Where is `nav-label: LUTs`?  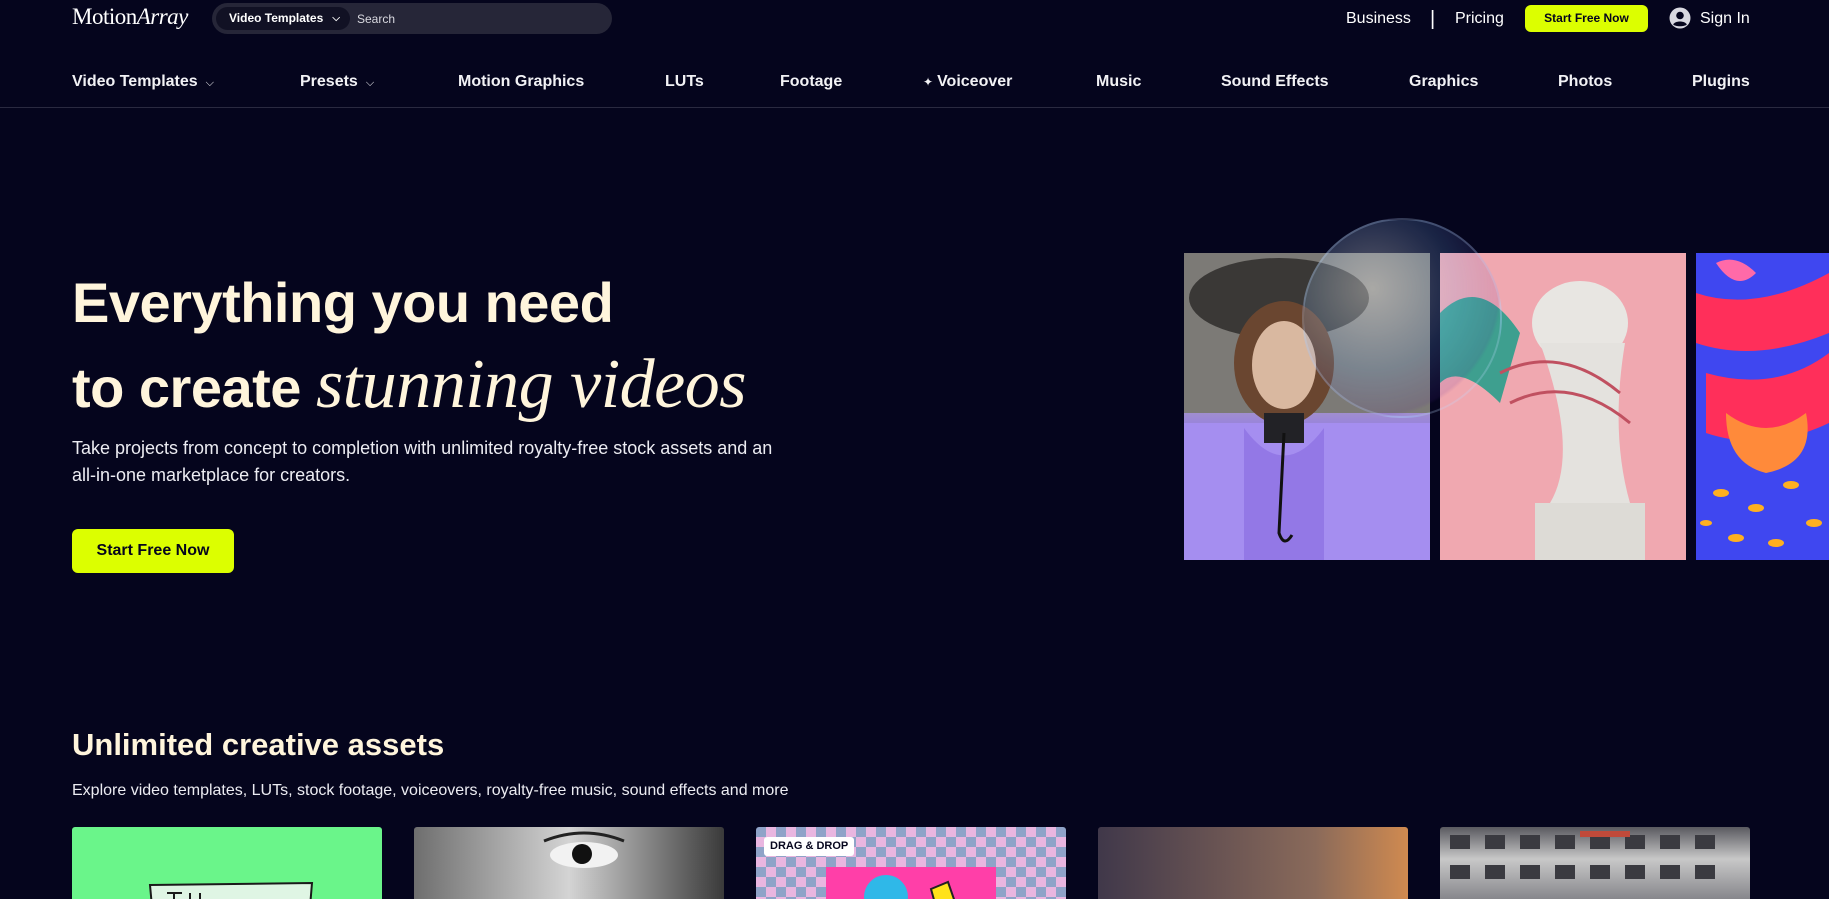 nav-label: LUTs is located at coordinates (684, 81).